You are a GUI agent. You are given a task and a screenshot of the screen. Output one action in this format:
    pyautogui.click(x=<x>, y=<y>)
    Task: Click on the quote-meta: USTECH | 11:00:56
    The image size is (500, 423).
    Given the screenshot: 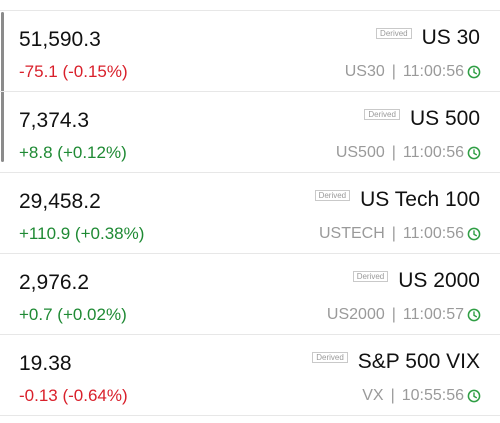 What is the action you would take?
    pyautogui.click(x=400, y=234)
    